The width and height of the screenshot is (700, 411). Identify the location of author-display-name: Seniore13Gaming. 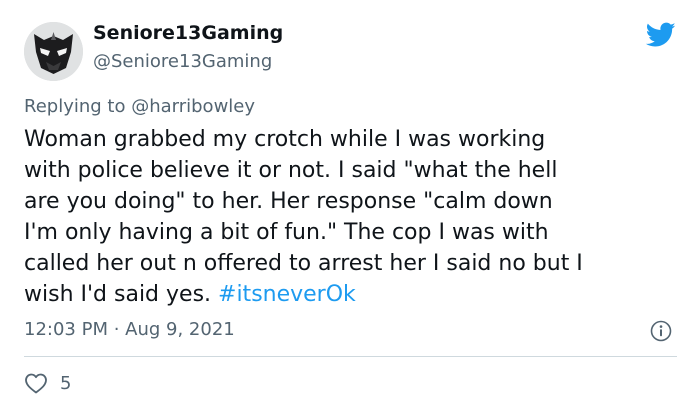
(188, 33).